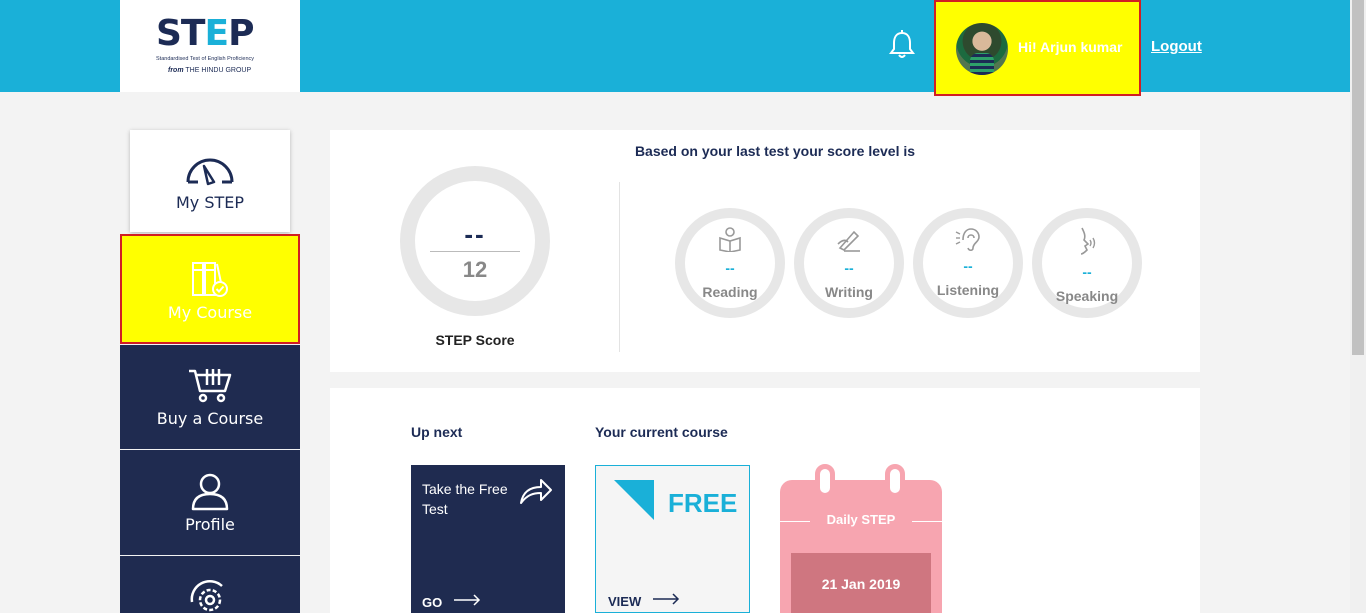 This screenshot has height=613, width=1366. What do you see at coordinates (210, 524) in the screenshot?
I see `sidebar-item-label: Profile` at bounding box center [210, 524].